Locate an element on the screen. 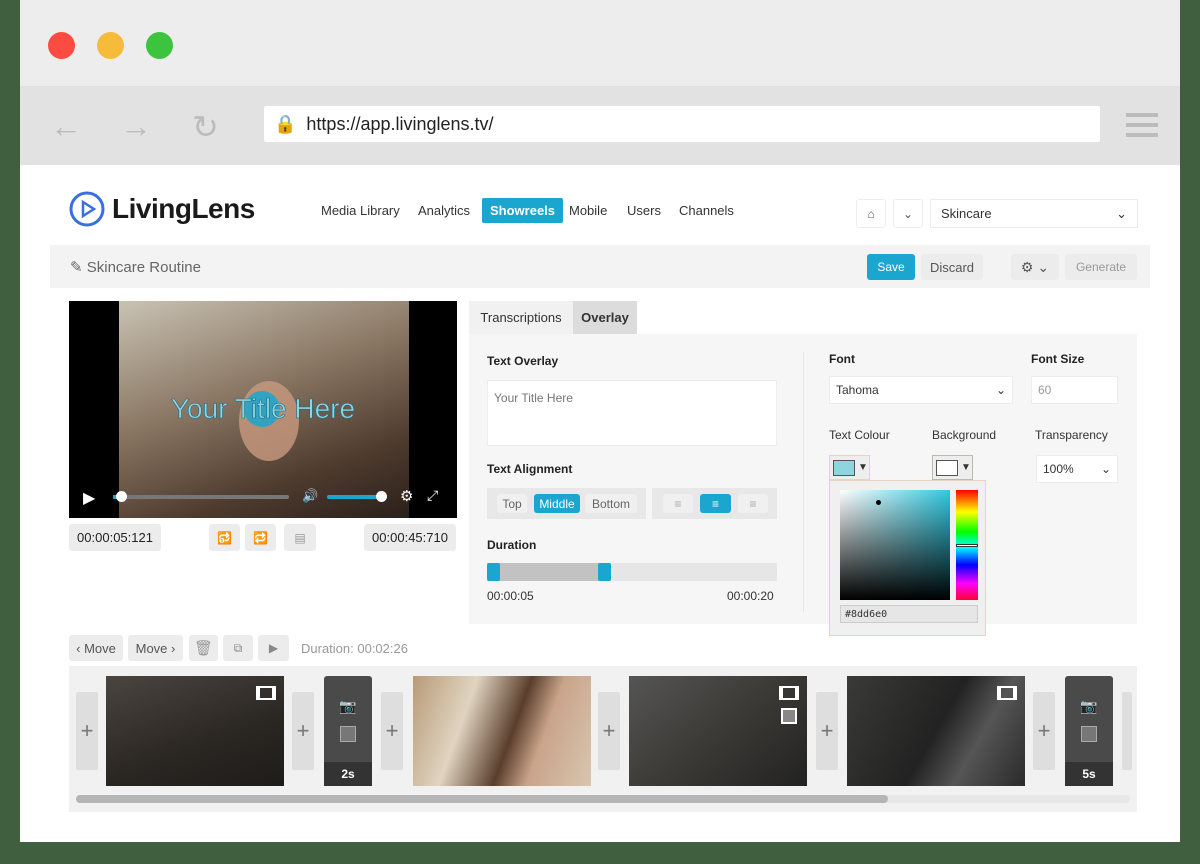 Image resolution: width=1200 pixels, height=864 pixels. fullscreen-icon: ⤢ is located at coordinates (432, 495).